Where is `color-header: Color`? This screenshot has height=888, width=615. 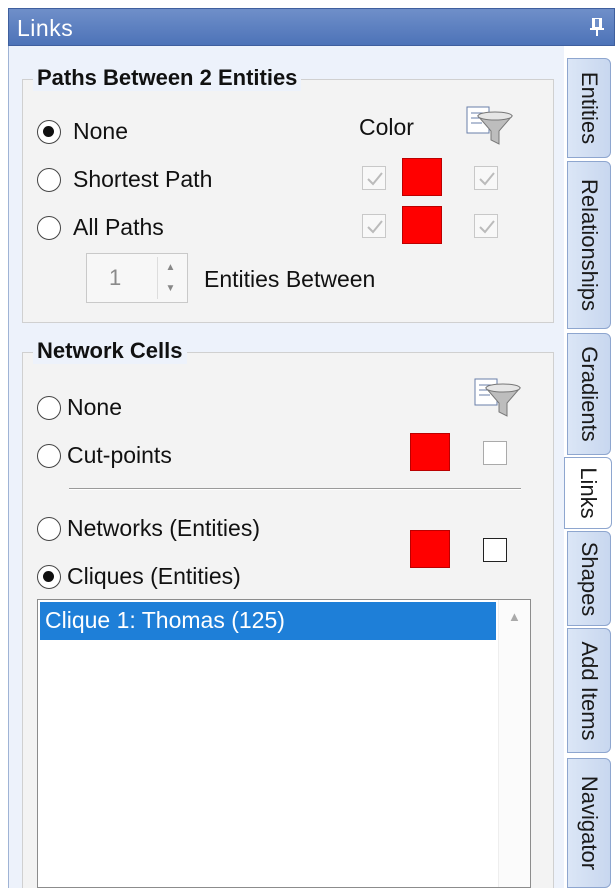
color-header: Color is located at coordinates (386, 127).